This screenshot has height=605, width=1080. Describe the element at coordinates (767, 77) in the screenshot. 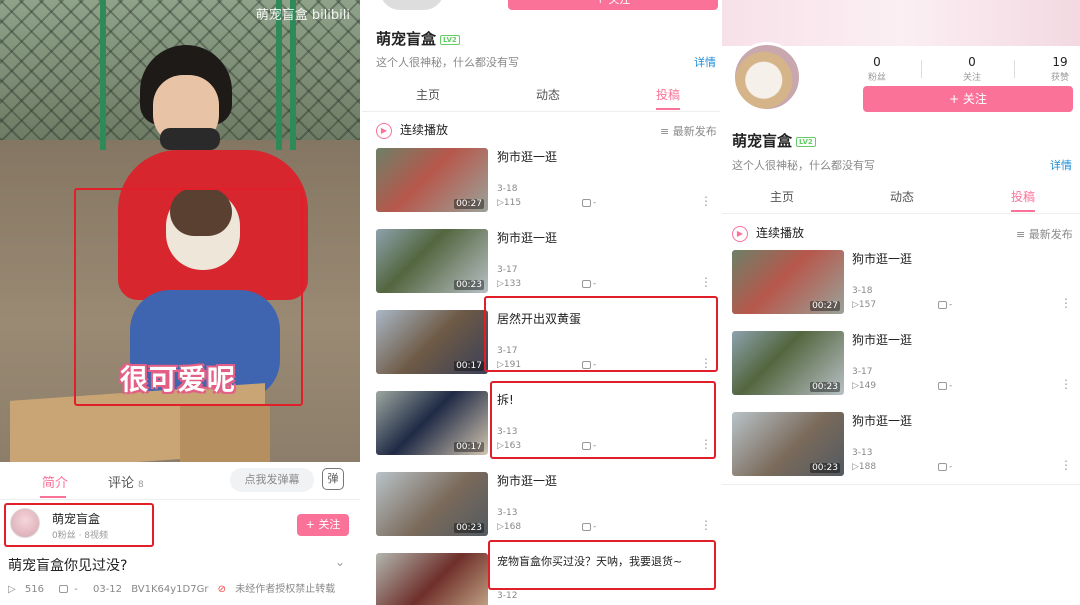

I see `profile-avatar` at that location.